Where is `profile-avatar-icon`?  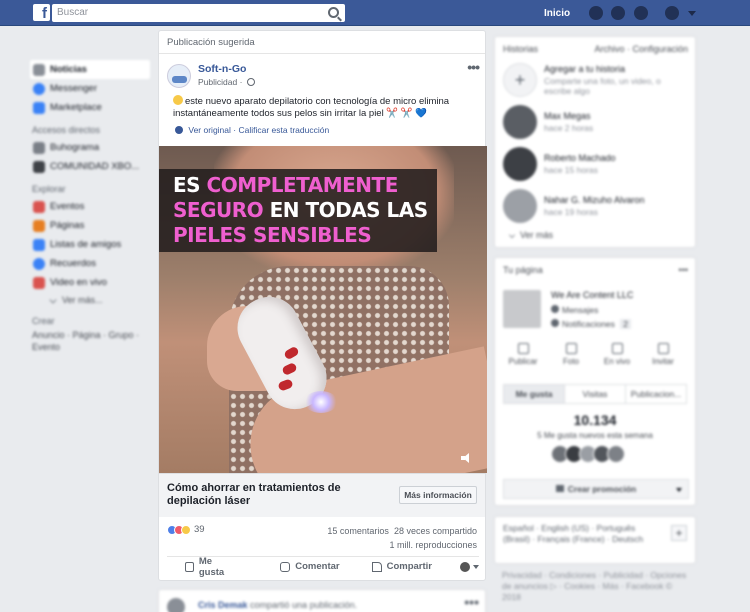 profile-avatar-icon is located at coordinates (465, 566).